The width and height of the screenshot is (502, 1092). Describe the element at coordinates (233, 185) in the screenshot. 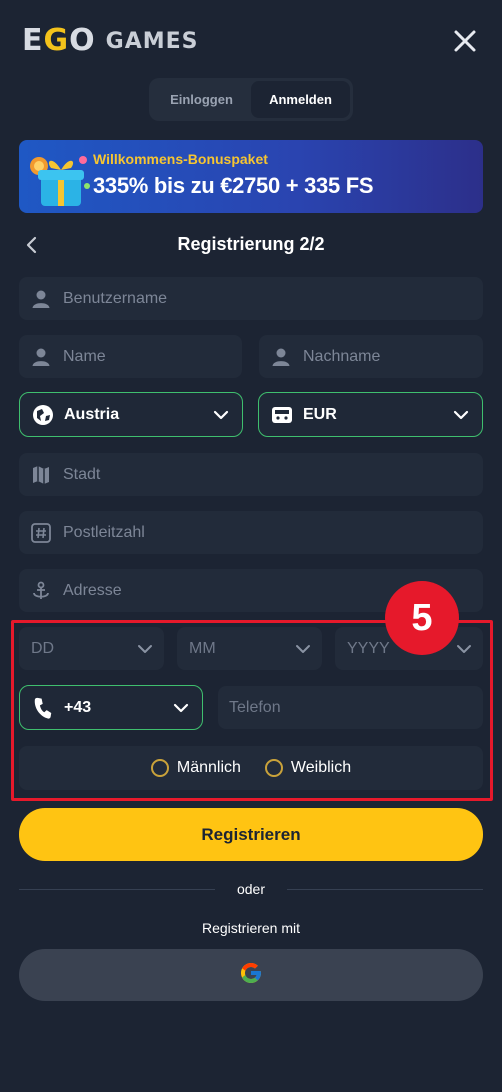

I see `banner-offer: 335% bis zu €2750 + 335 FS` at that location.